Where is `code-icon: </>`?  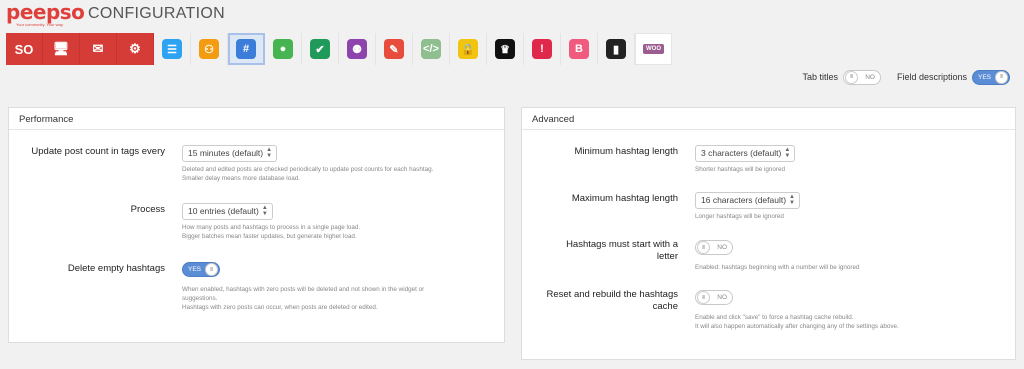 code-icon: </> is located at coordinates (431, 49).